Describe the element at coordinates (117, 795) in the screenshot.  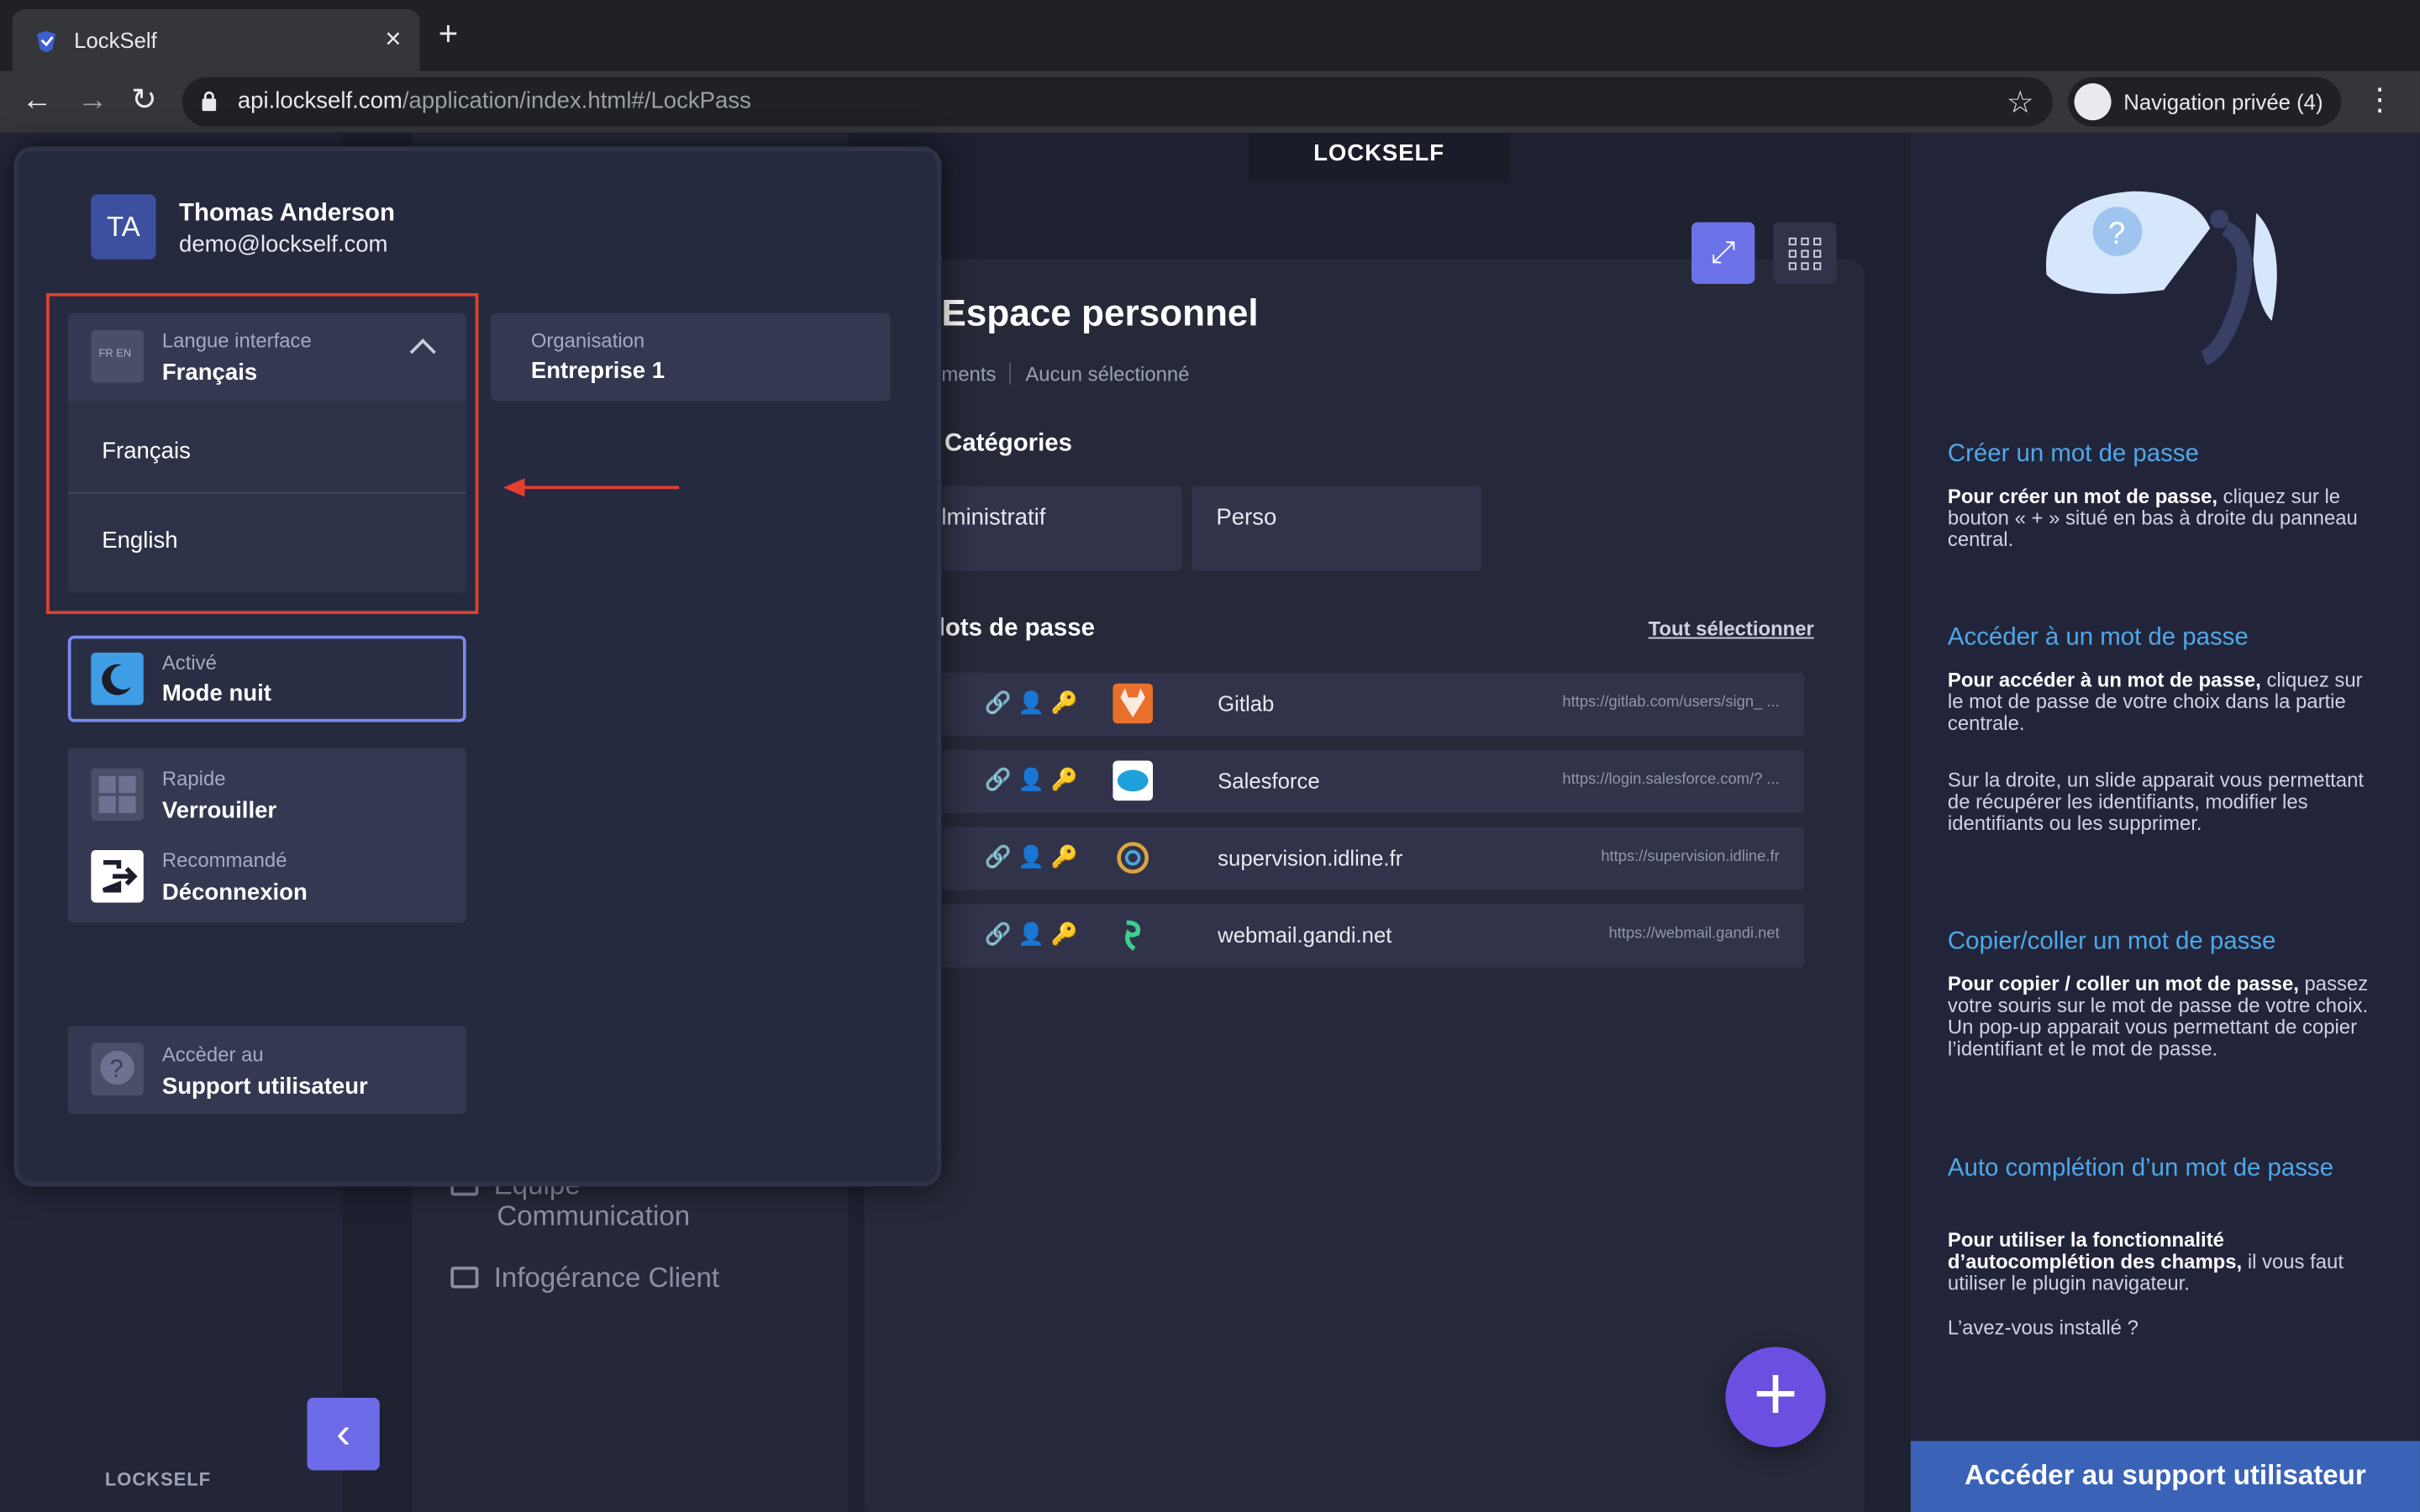
I see `lock-grid-icon` at that location.